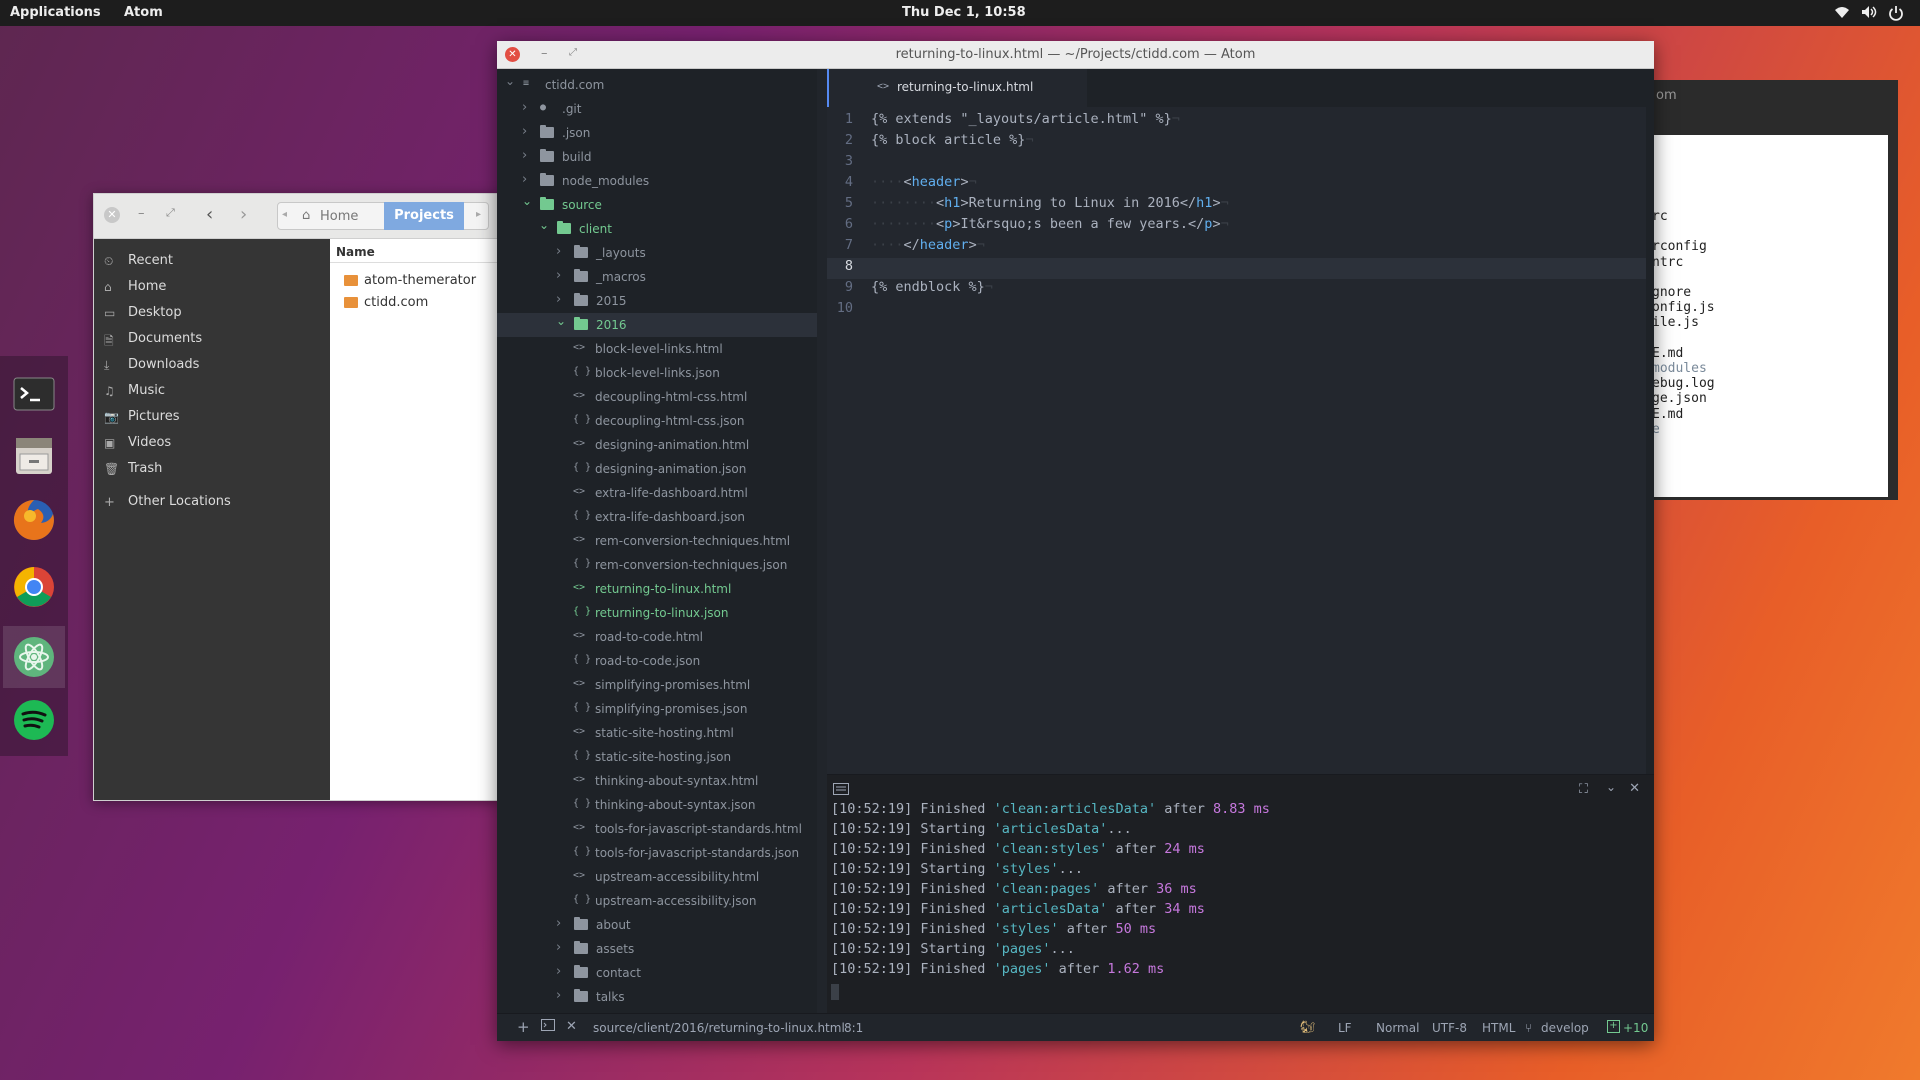 This screenshot has height=1080, width=1920. Describe the element at coordinates (657, 805) in the screenshot. I see `tree-item: { } thinking-about-syntax.json` at that location.